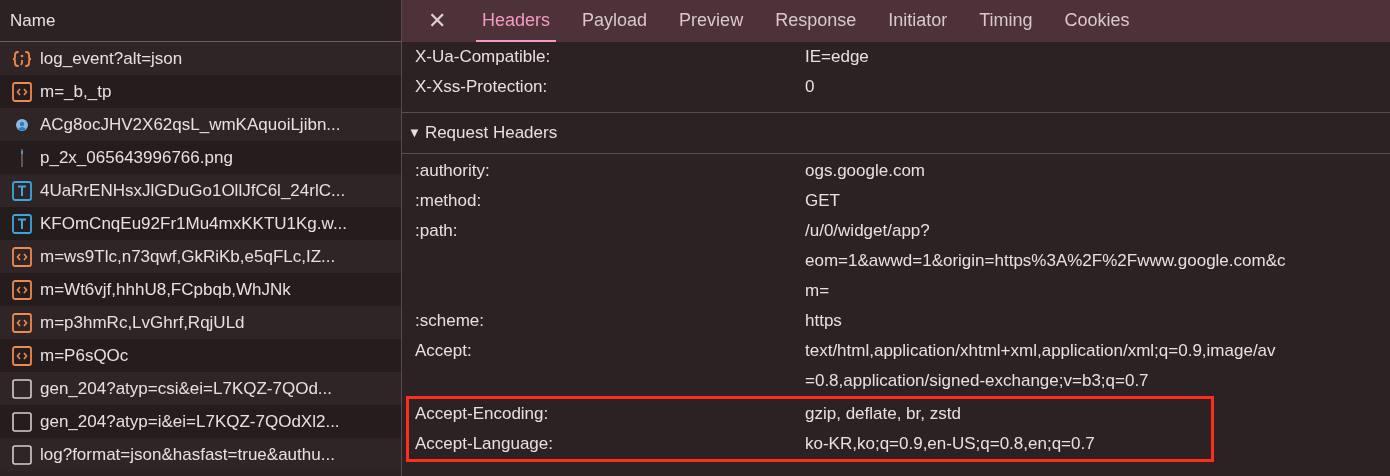  What do you see at coordinates (33, 20) in the screenshot?
I see `column-header: Name` at bounding box center [33, 20].